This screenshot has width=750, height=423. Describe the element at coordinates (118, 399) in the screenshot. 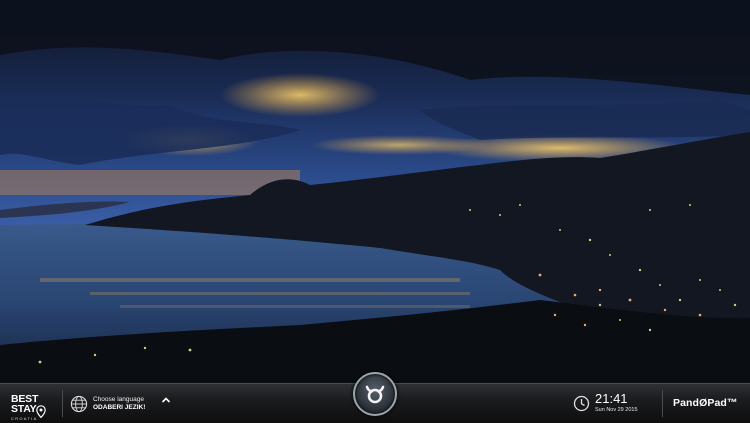

I see `language-label: Choose language` at that location.